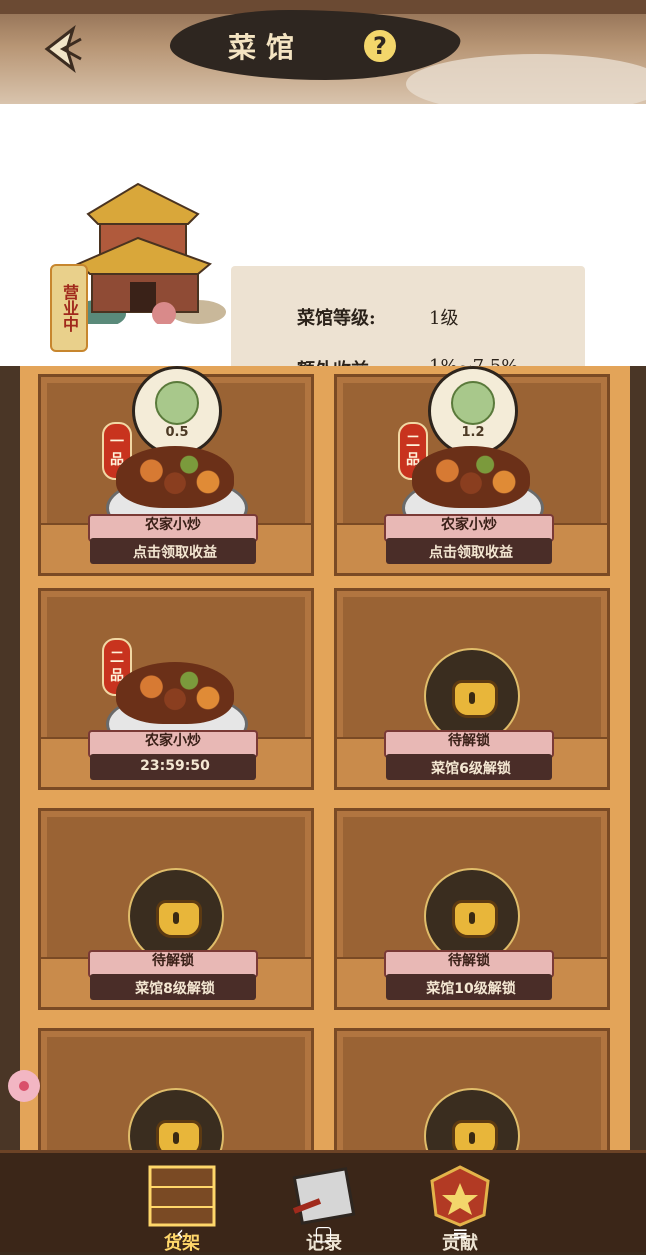  I want to click on coin-amount: 1.2, so click(473, 432).